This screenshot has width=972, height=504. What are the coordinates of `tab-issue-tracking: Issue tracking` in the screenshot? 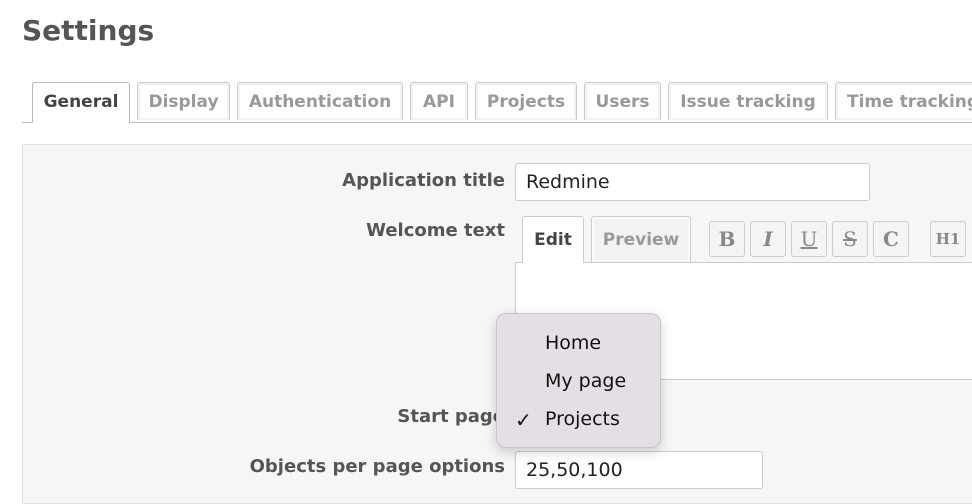 It's located at (748, 101).